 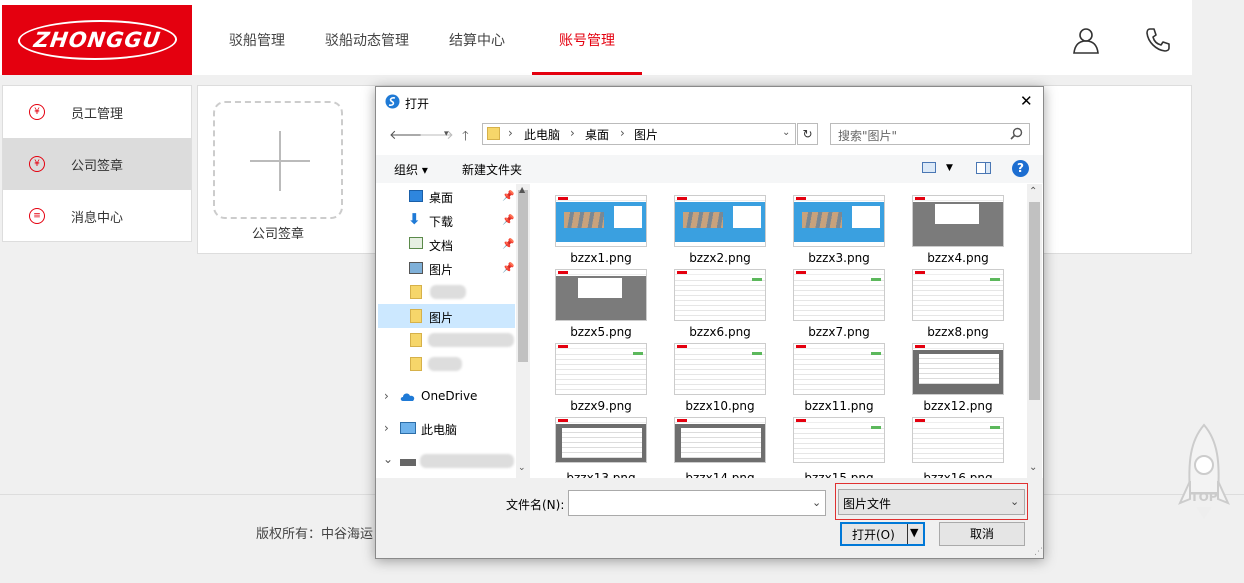 What do you see at coordinates (720, 332) in the screenshot?
I see `file-name: bzzx6.png` at bounding box center [720, 332].